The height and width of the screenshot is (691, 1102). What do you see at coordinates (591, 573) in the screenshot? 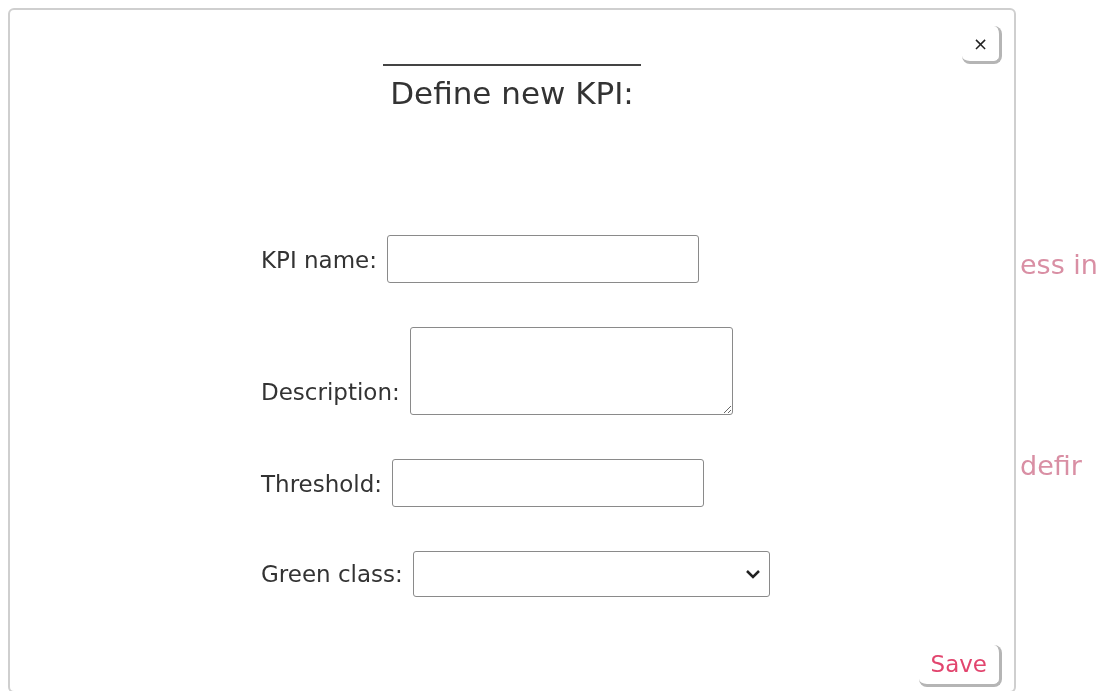
I see `dropdown-field` at bounding box center [591, 573].